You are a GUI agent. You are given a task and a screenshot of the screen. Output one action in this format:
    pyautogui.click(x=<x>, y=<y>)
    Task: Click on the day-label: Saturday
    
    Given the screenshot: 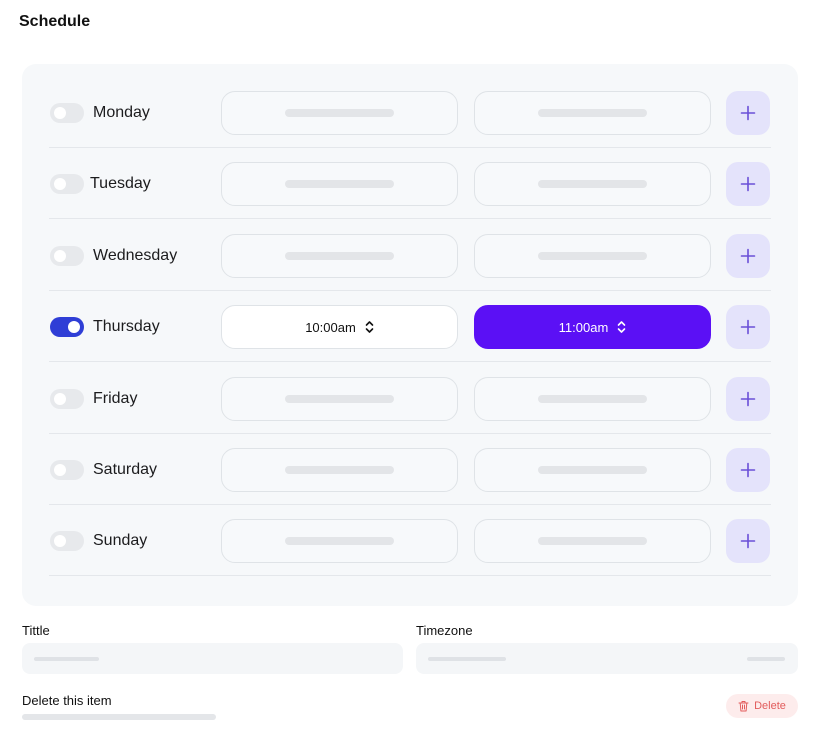 What is the action you would take?
    pyautogui.click(x=125, y=469)
    